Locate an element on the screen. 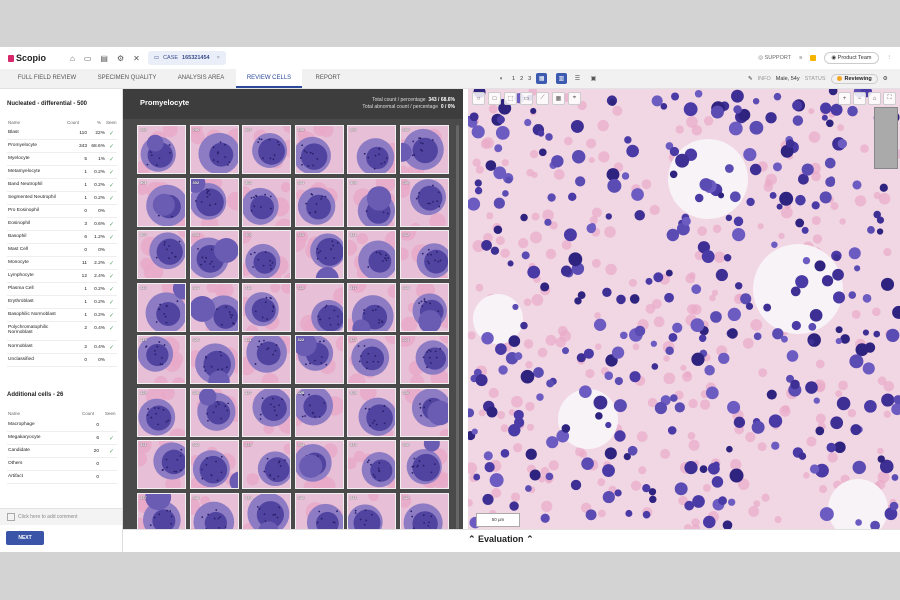 The image size is (900, 600). evaluation-bar: ⌃ Evaluation ⌃ is located at coordinates (511, 540).